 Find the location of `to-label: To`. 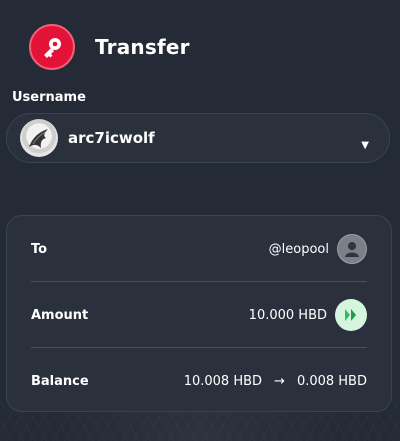

to-label: To is located at coordinates (39, 249).